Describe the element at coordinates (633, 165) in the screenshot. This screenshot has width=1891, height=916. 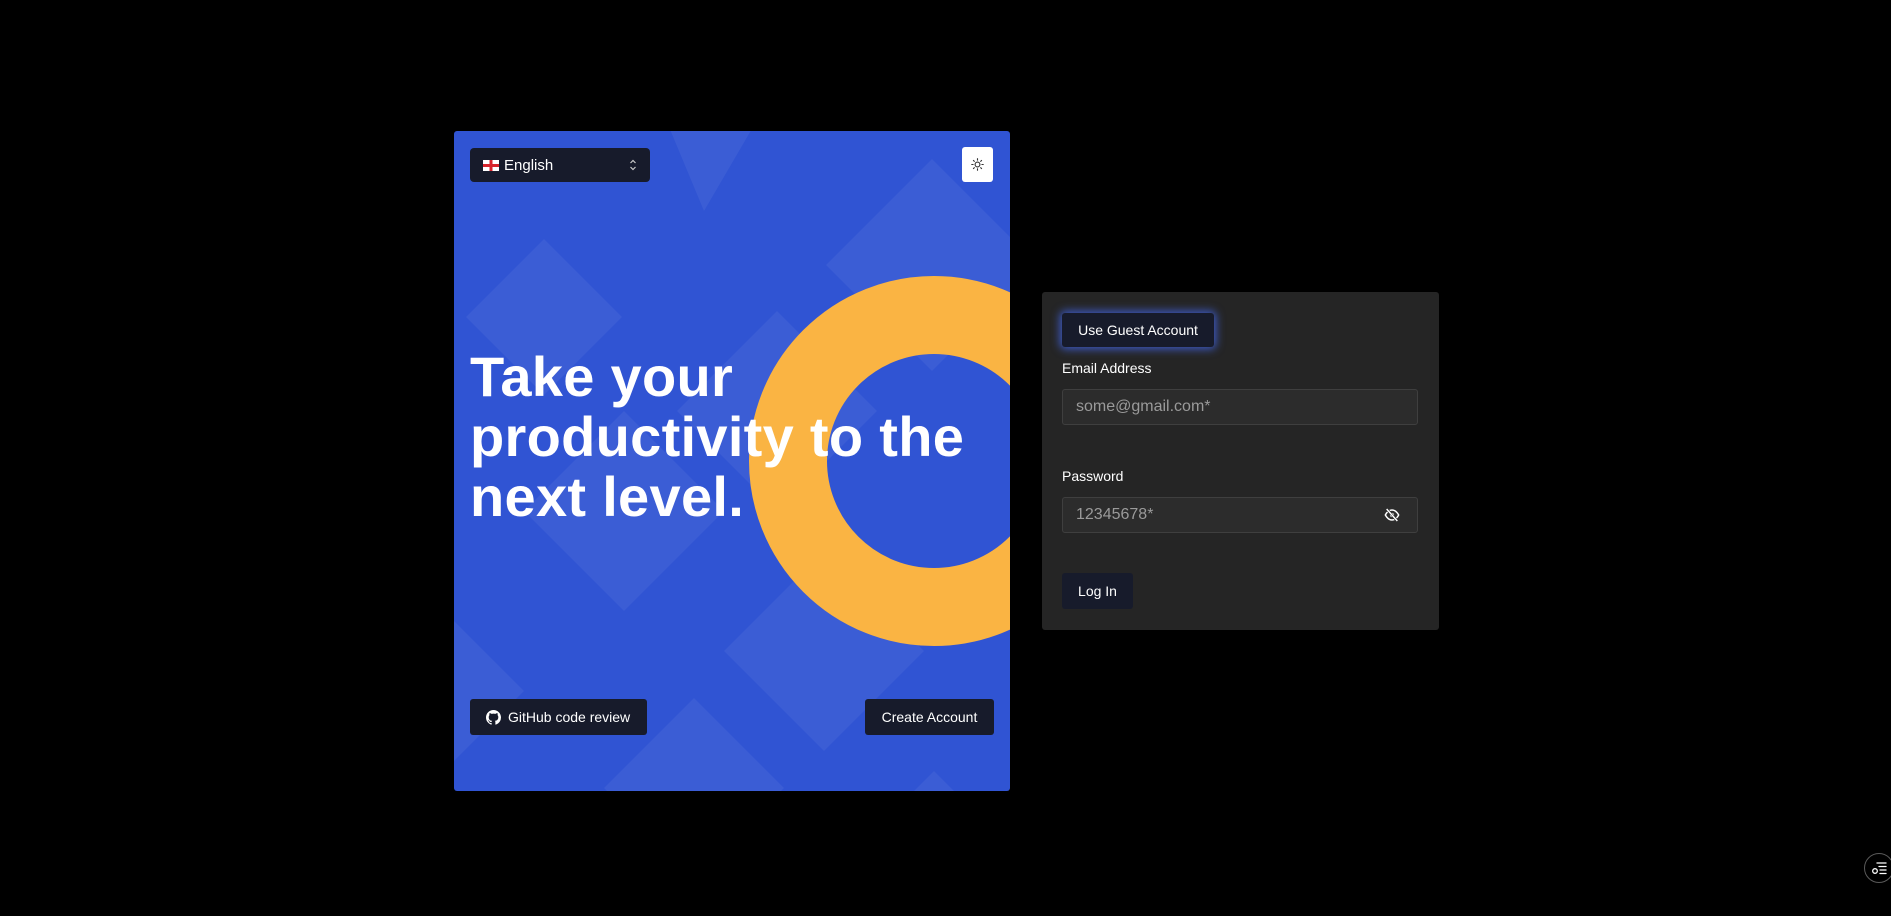
I see `chevron-up-down-icon` at that location.